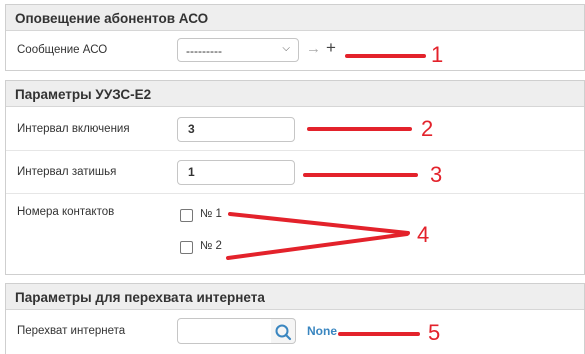  What do you see at coordinates (434, 332) in the screenshot?
I see `annotation-number-5: 5` at bounding box center [434, 332].